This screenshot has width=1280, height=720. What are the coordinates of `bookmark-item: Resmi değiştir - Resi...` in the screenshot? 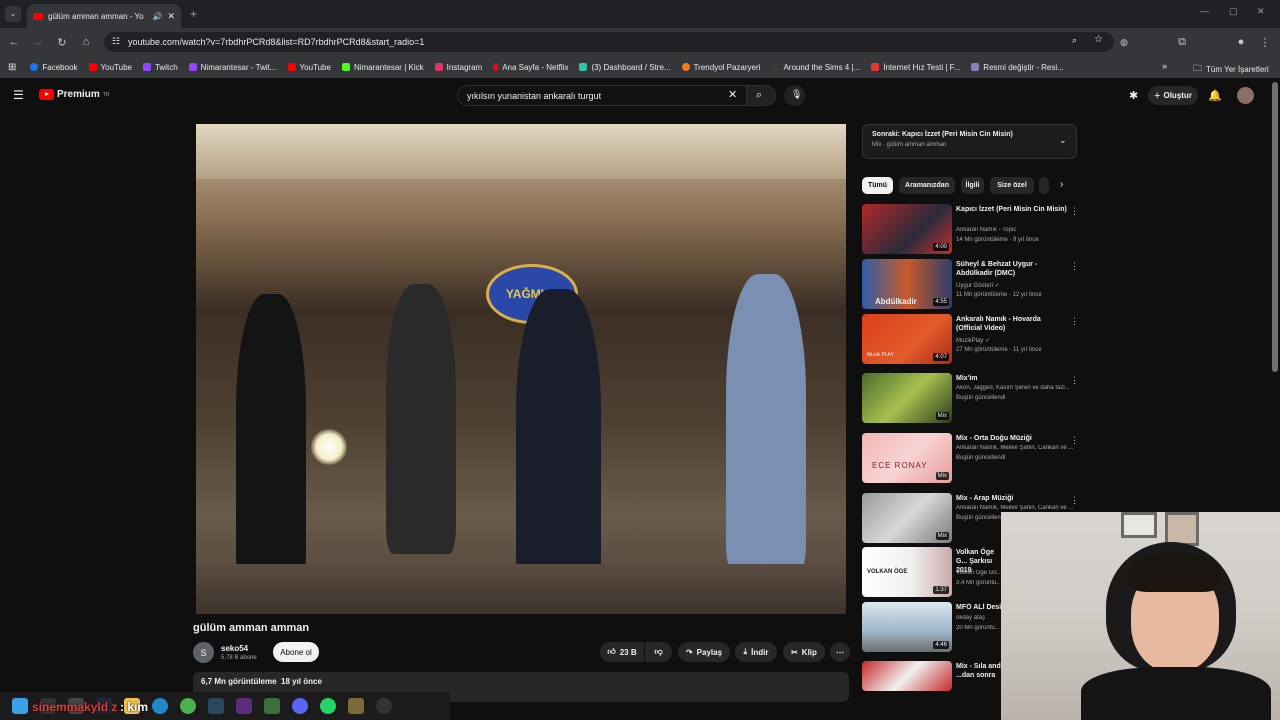 It's located at (1017, 67).